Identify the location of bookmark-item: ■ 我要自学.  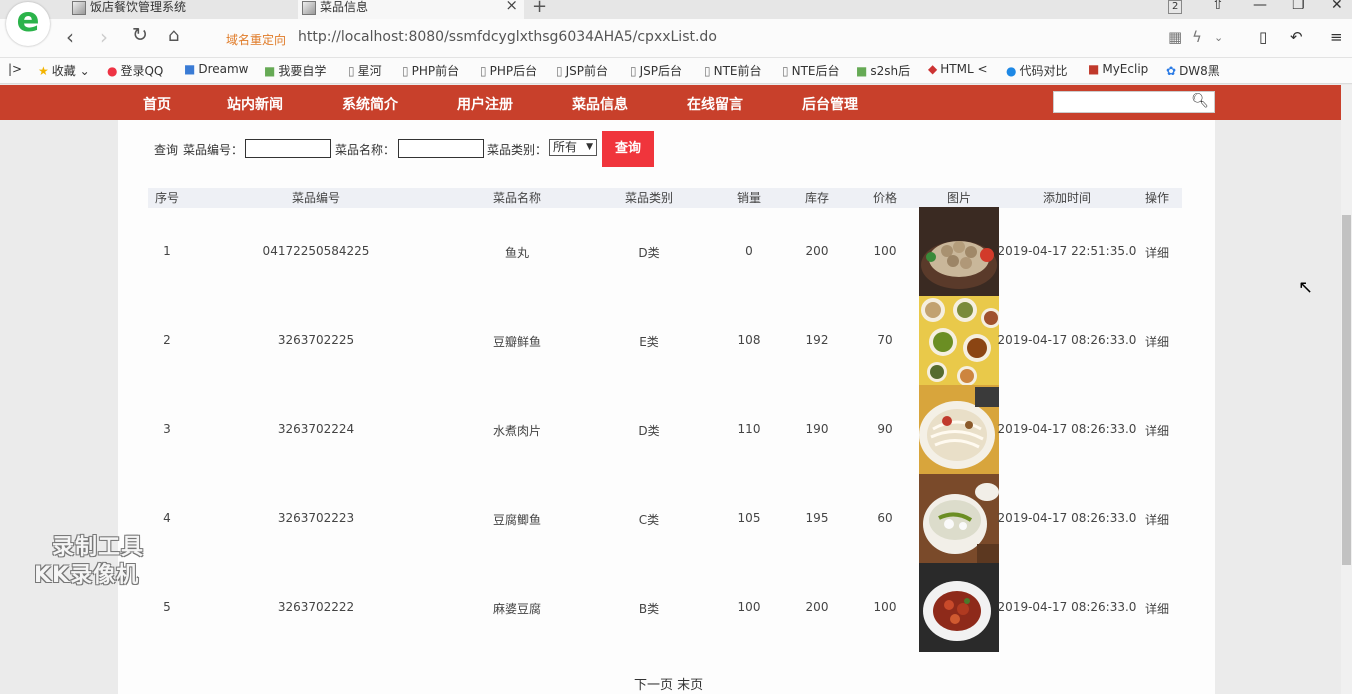
(295, 70).